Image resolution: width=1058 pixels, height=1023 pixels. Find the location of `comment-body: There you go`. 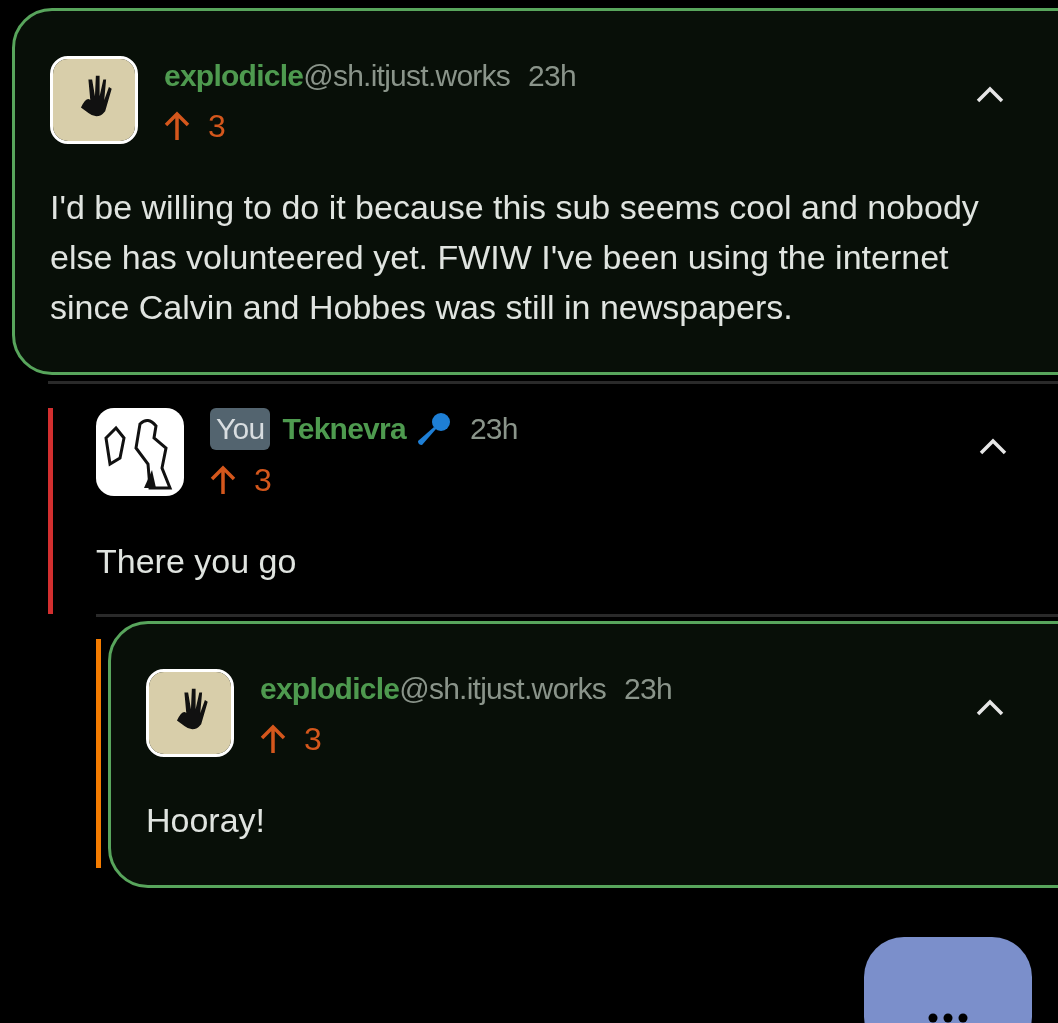

comment-body: There you go is located at coordinates (197, 561).